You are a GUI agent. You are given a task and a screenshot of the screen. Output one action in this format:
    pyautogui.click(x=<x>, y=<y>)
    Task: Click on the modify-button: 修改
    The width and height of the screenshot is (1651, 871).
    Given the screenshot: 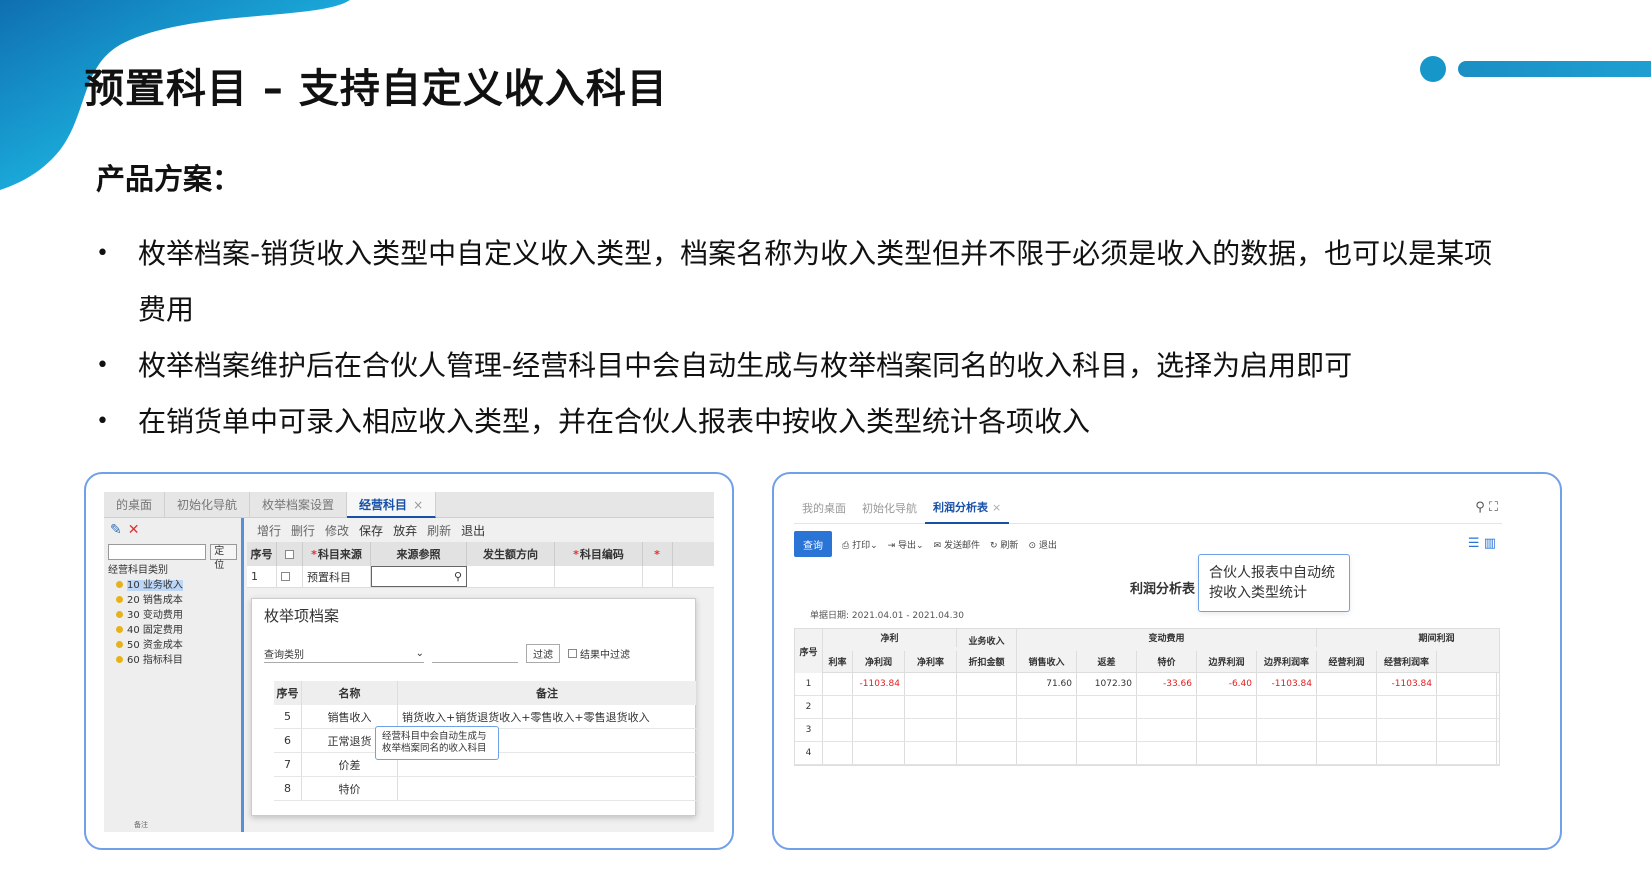 What is the action you would take?
    pyautogui.click(x=337, y=530)
    